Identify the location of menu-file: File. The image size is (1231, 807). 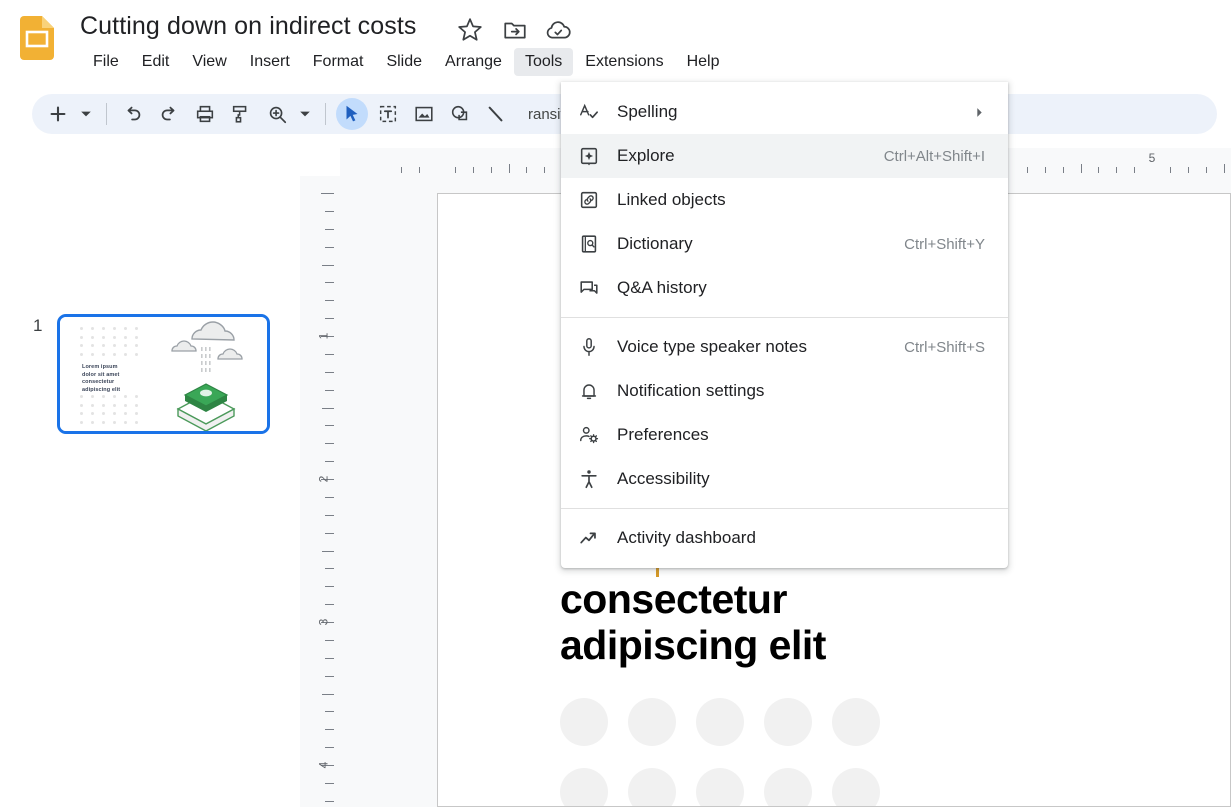
(106, 62).